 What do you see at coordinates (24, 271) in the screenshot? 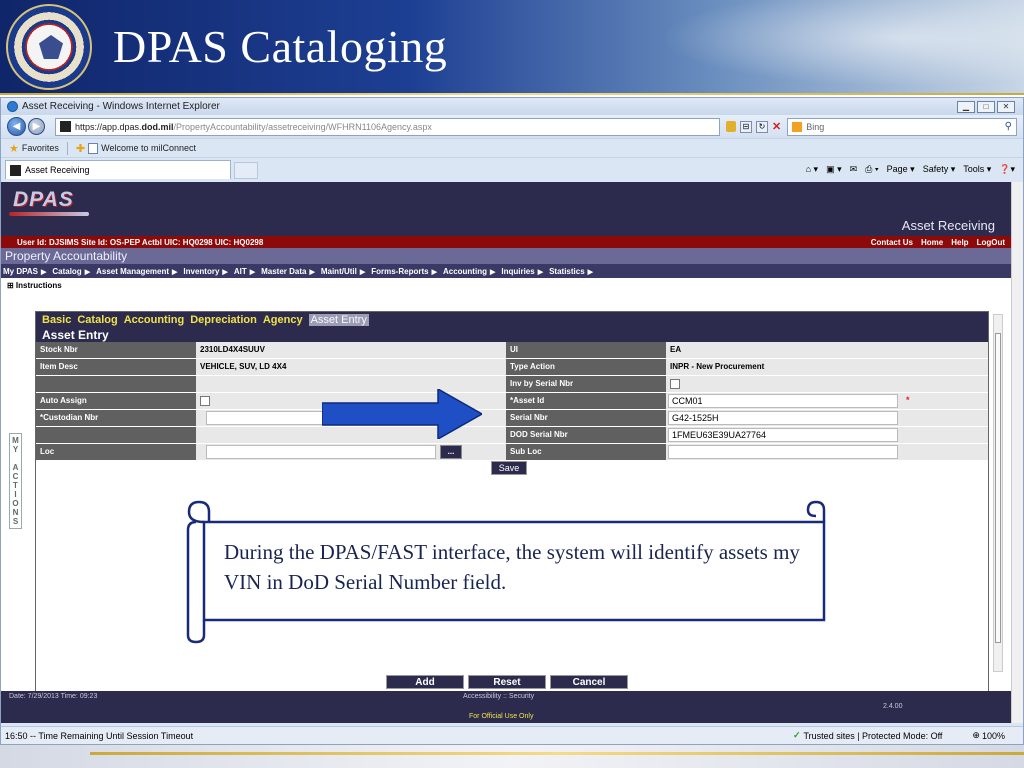
I see `menu-my-dpas: My DPAS ▶` at bounding box center [24, 271].